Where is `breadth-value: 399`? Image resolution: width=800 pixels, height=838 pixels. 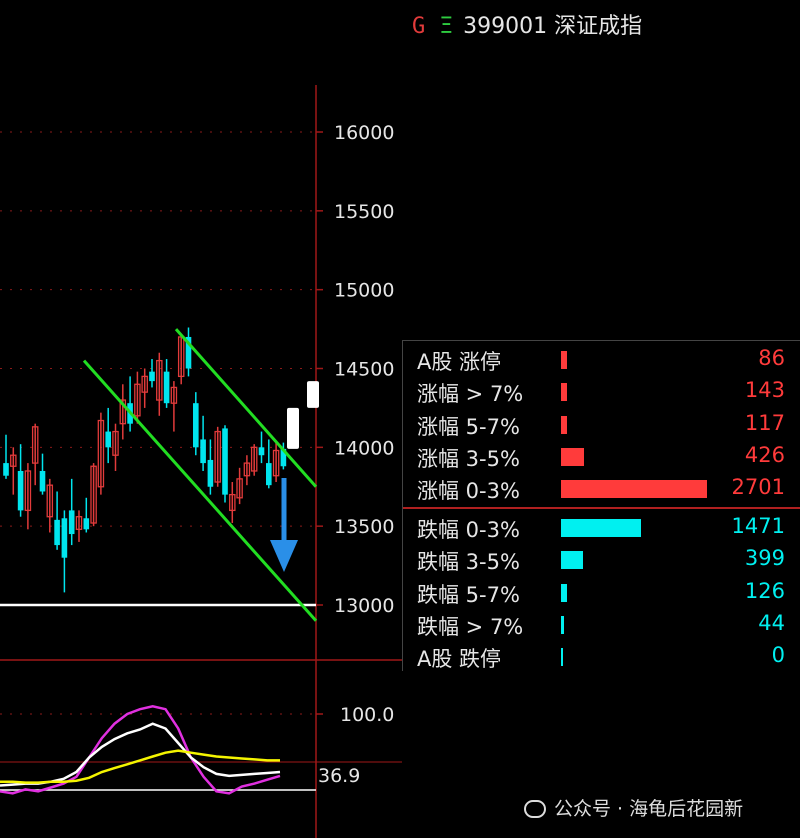 breadth-value: 399 is located at coordinates (764, 558).